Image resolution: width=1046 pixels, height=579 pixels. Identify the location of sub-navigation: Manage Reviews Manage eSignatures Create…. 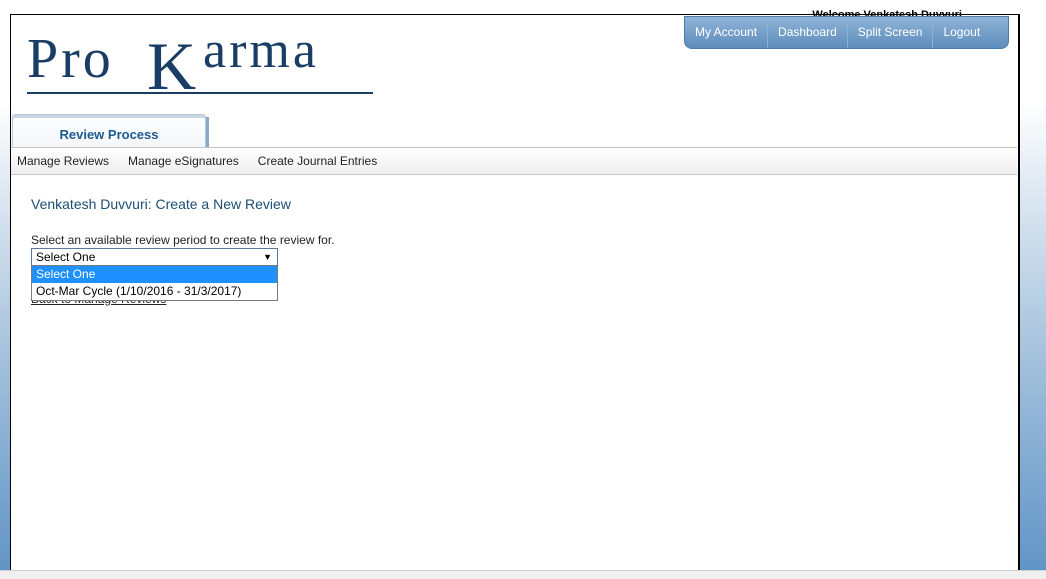
(514, 161).